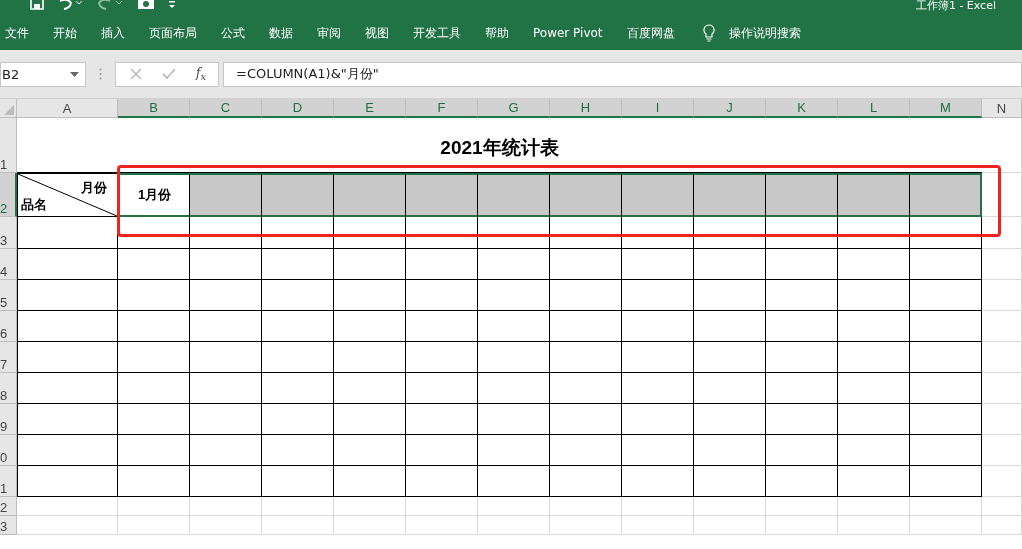 The height and width of the screenshot is (549, 1022). What do you see at coordinates (730, 108) in the screenshot?
I see `column-header: J` at bounding box center [730, 108].